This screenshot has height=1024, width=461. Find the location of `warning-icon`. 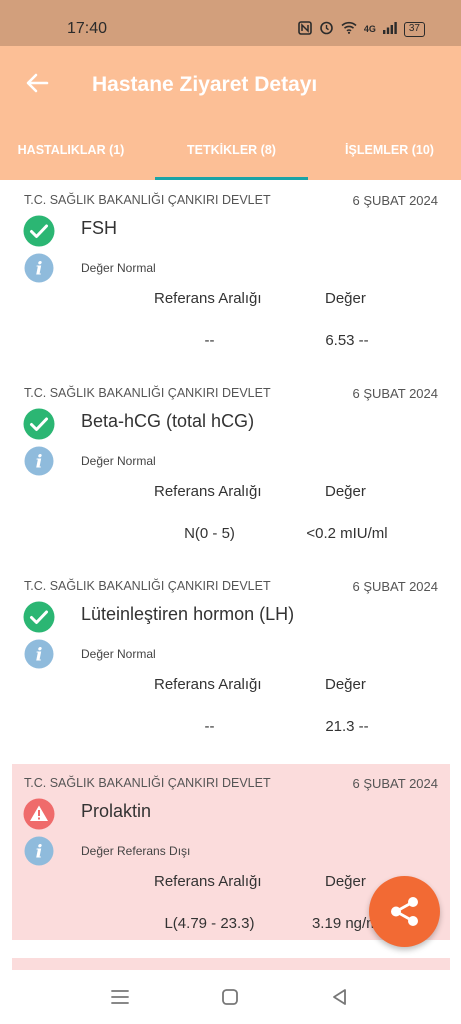

warning-icon is located at coordinates (39, 814).